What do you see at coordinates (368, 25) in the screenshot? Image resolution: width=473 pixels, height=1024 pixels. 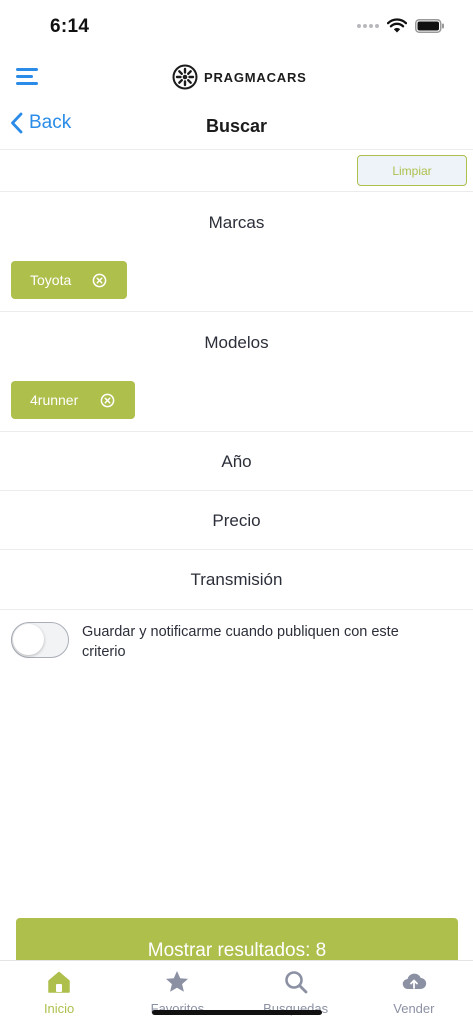 I see `cellular-signal-icon` at bounding box center [368, 25].